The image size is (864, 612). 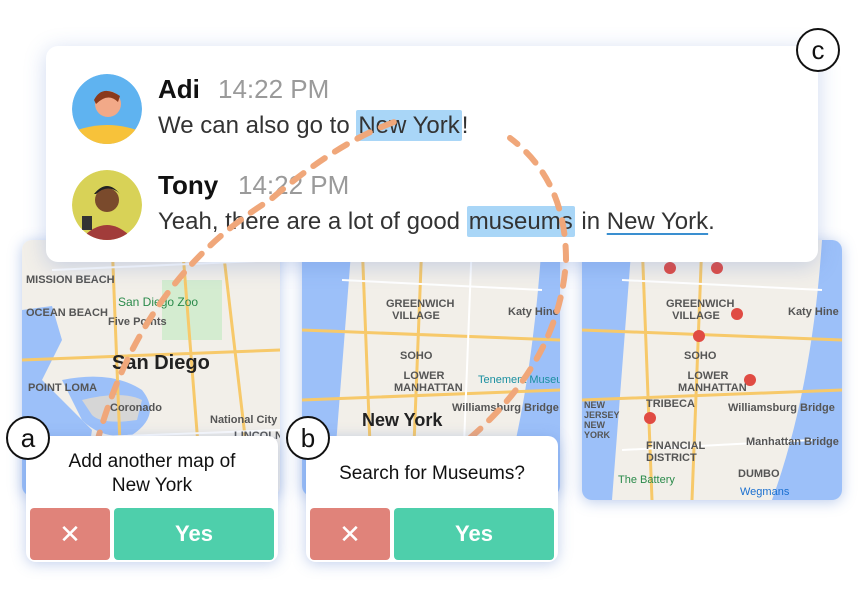 I want to click on message-text-part: in, so click(x=590, y=221).